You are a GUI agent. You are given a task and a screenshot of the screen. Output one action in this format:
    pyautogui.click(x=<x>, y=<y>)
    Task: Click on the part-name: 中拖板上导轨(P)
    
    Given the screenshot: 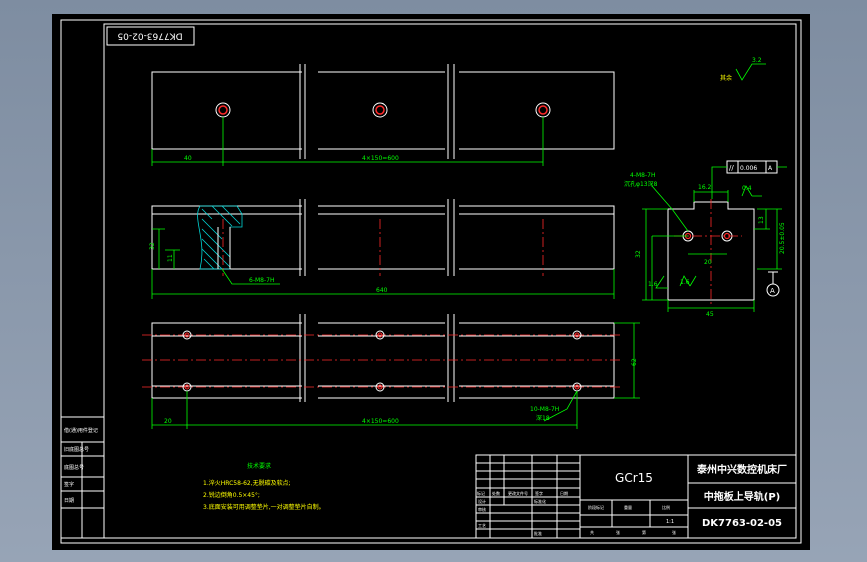 What is the action you would take?
    pyautogui.click(x=742, y=496)
    